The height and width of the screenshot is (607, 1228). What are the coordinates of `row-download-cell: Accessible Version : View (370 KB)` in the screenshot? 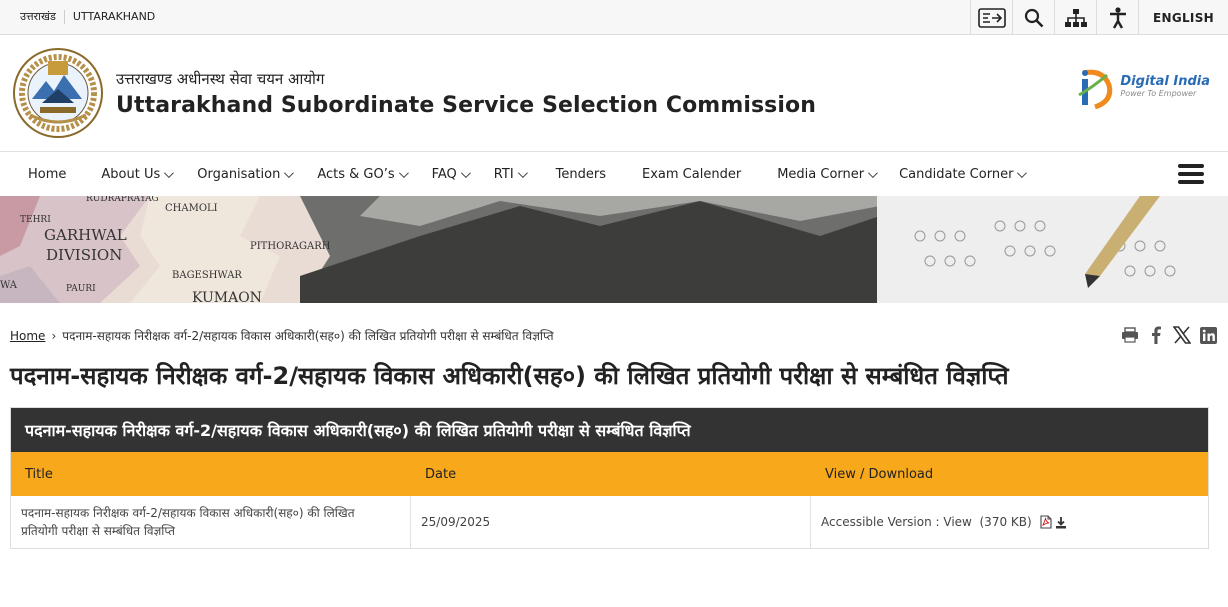 It's located at (1009, 522).